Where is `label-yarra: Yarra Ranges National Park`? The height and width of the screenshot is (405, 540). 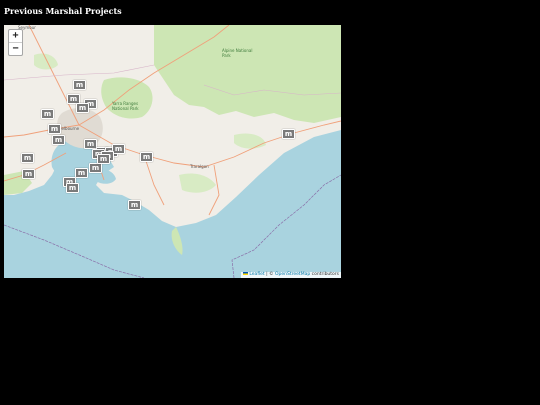
label-yarra: Yarra Ranges National Park is located at coordinates (125, 106).